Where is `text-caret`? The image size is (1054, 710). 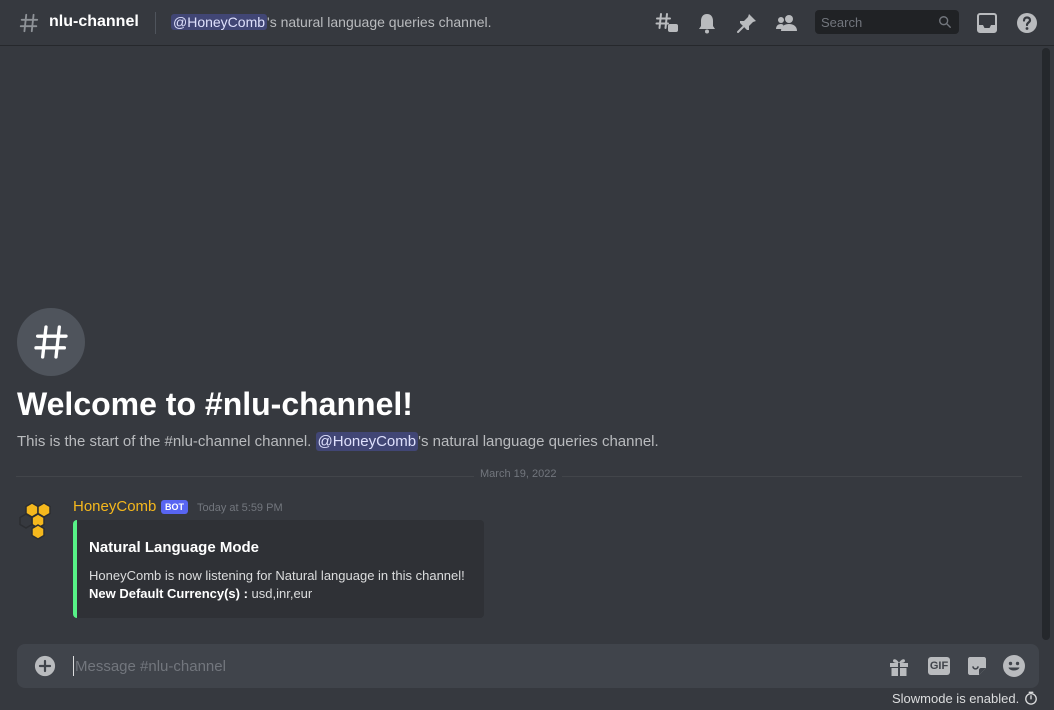 text-caret is located at coordinates (73, 666).